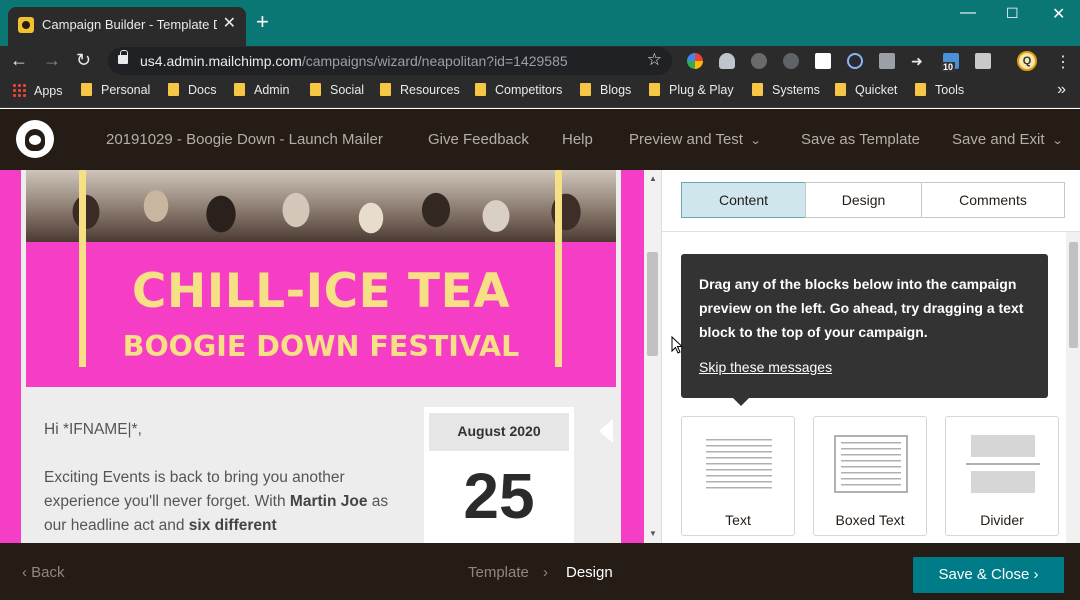 Image resolution: width=1080 pixels, height=600 pixels. What do you see at coordinates (518, 90) in the screenshot?
I see `bookmark-competitors: Competitors` at bounding box center [518, 90].